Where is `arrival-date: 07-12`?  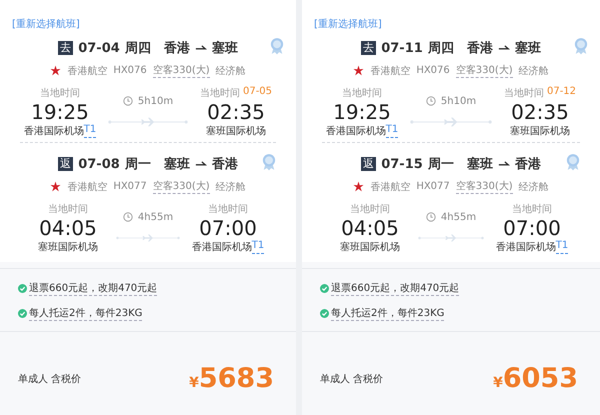 arrival-date: 07-12 is located at coordinates (561, 92).